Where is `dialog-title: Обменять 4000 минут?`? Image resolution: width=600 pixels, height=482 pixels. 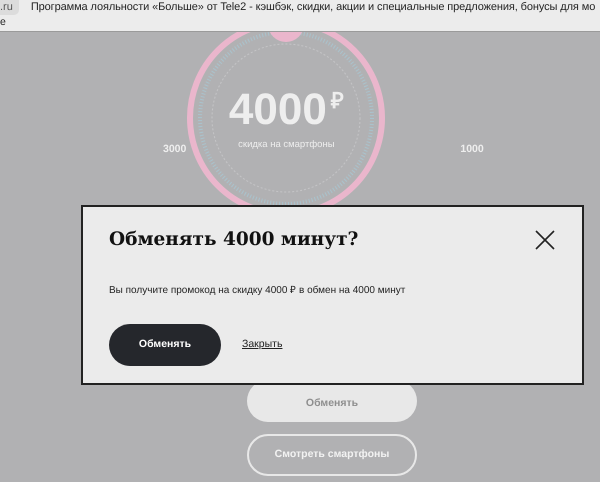
dialog-title: Обменять 4000 минут? is located at coordinates (233, 240).